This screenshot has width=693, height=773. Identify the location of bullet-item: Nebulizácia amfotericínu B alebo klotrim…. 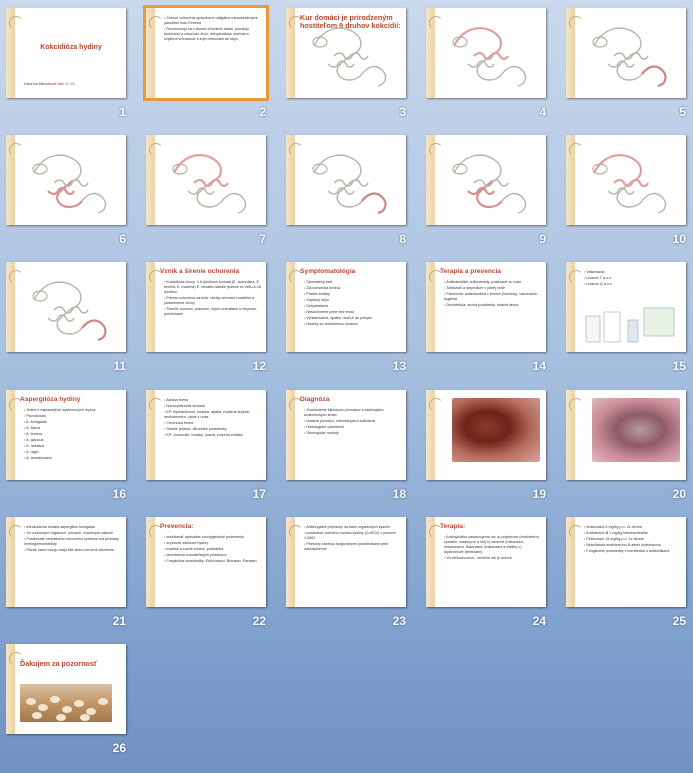
(633, 545).